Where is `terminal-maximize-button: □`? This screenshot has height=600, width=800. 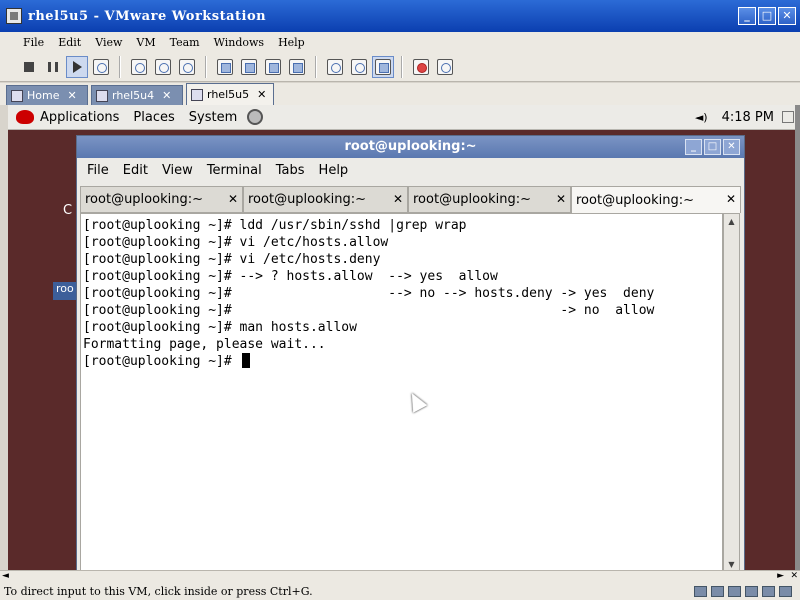 terminal-maximize-button: □ is located at coordinates (712, 147).